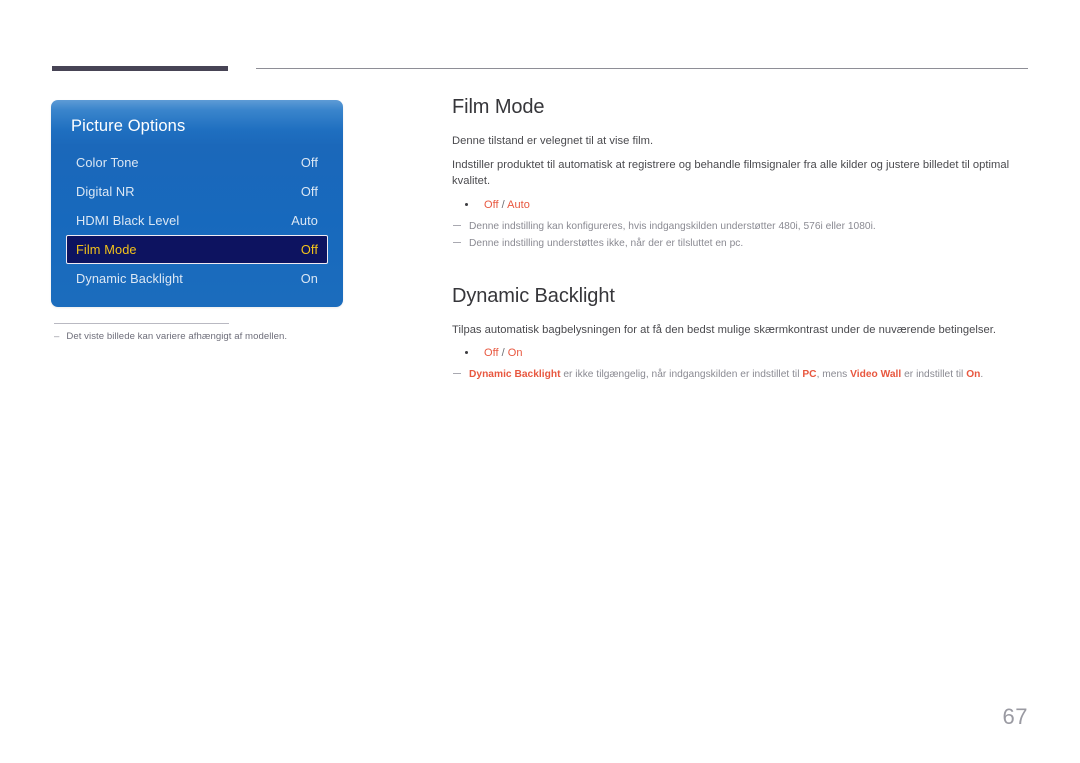 The width and height of the screenshot is (1080, 763). What do you see at coordinates (833, 374) in the screenshot?
I see `note-text: , mens` at bounding box center [833, 374].